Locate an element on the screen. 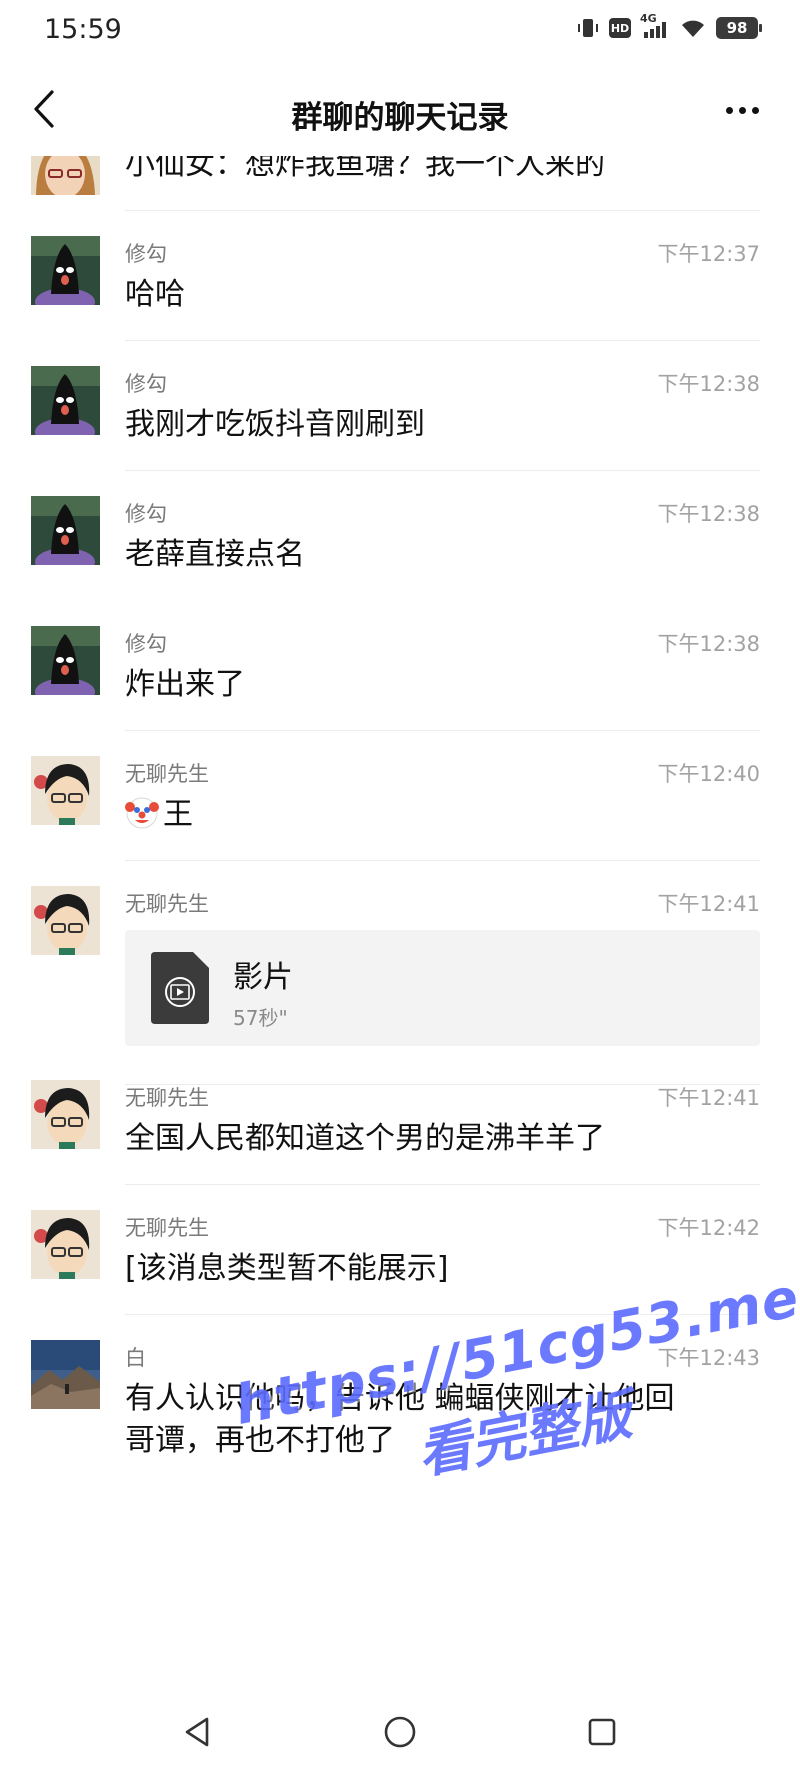 The width and height of the screenshot is (800, 1784). message-text: 王 is located at coordinates (442, 815).